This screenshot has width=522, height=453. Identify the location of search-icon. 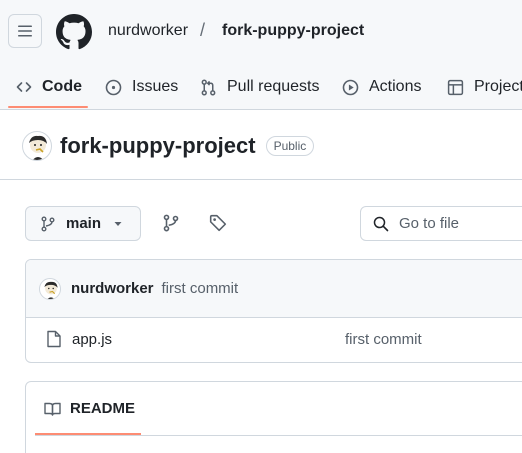
(381, 223).